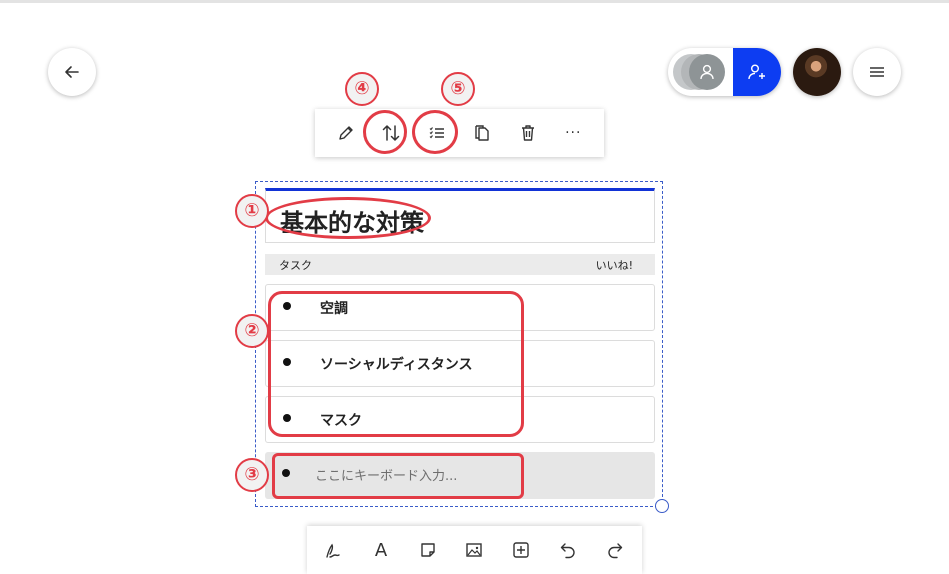  I want to click on top-divider, so click(474, 1).